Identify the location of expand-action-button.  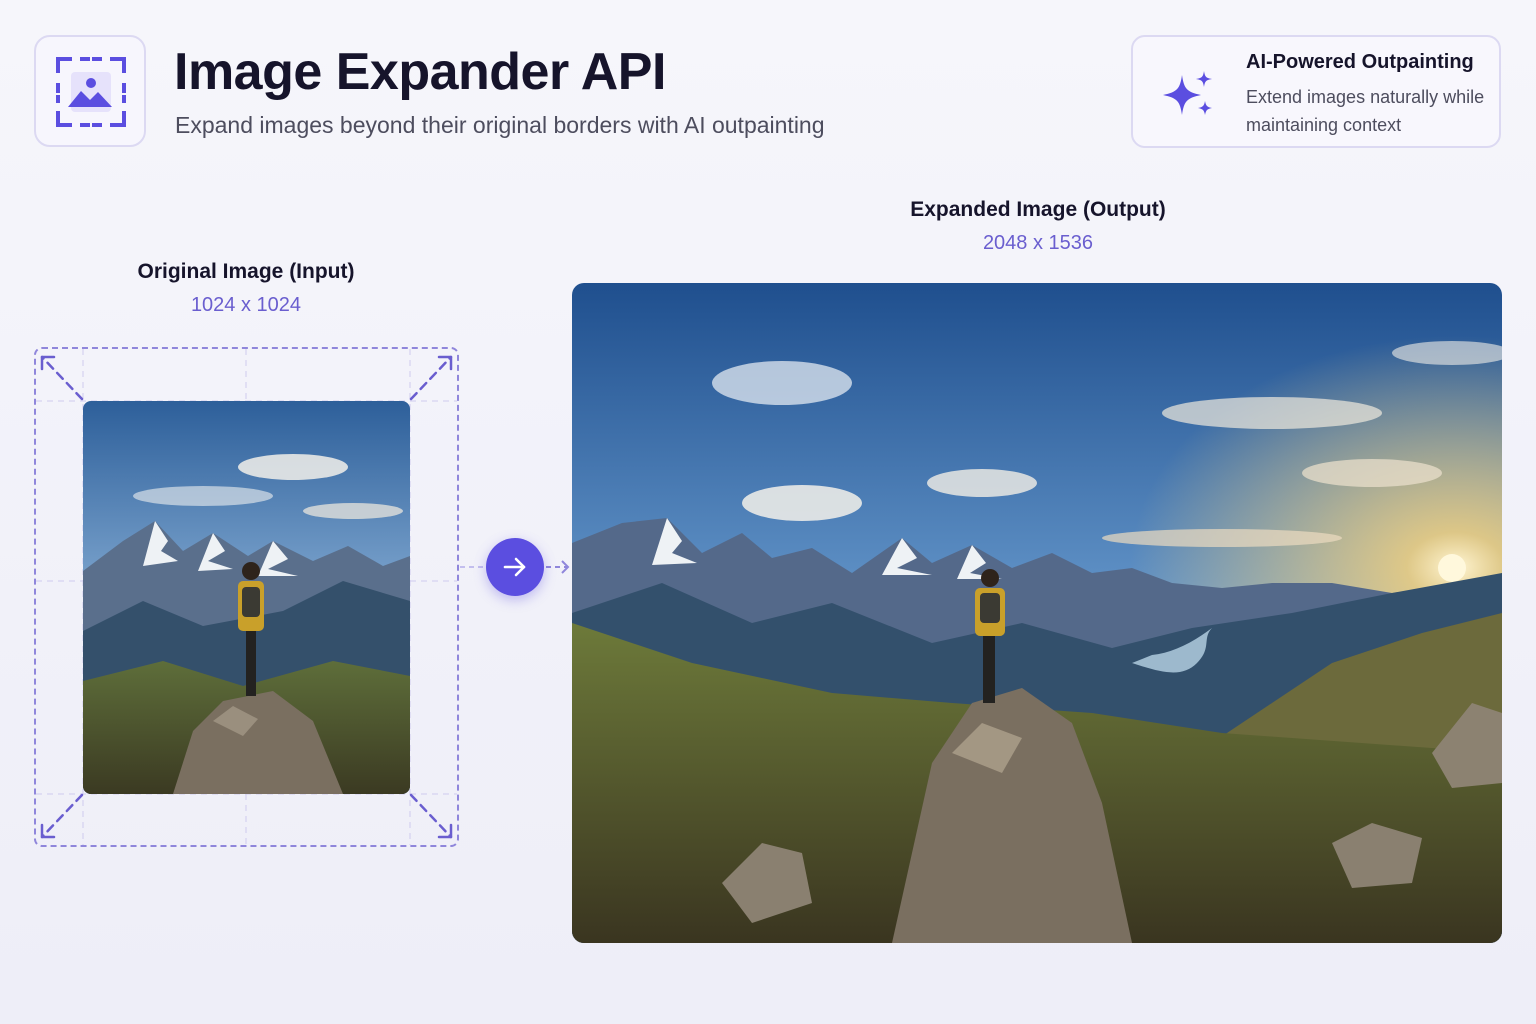
(515, 567).